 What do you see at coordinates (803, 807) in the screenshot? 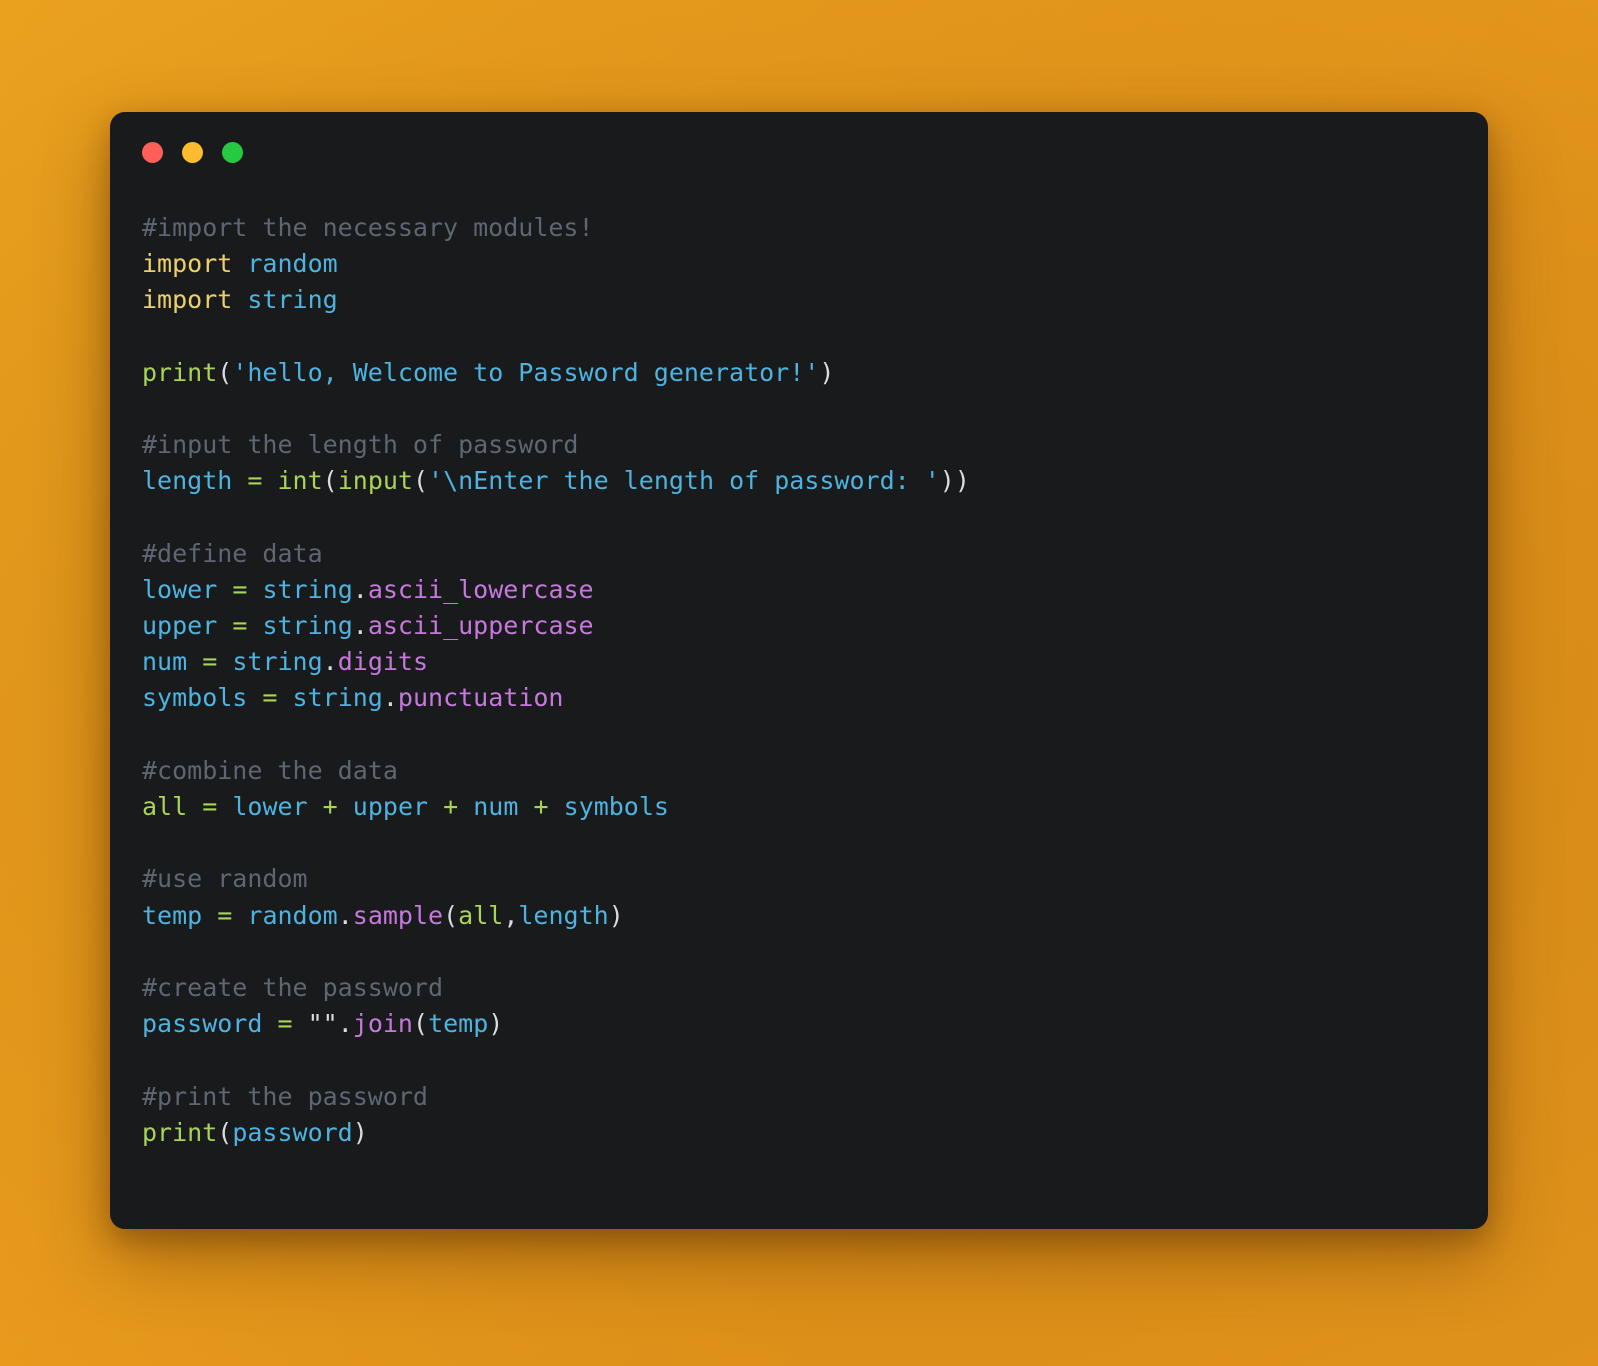
I see `code-line: all = lower + upper + num + symbols` at bounding box center [803, 807].